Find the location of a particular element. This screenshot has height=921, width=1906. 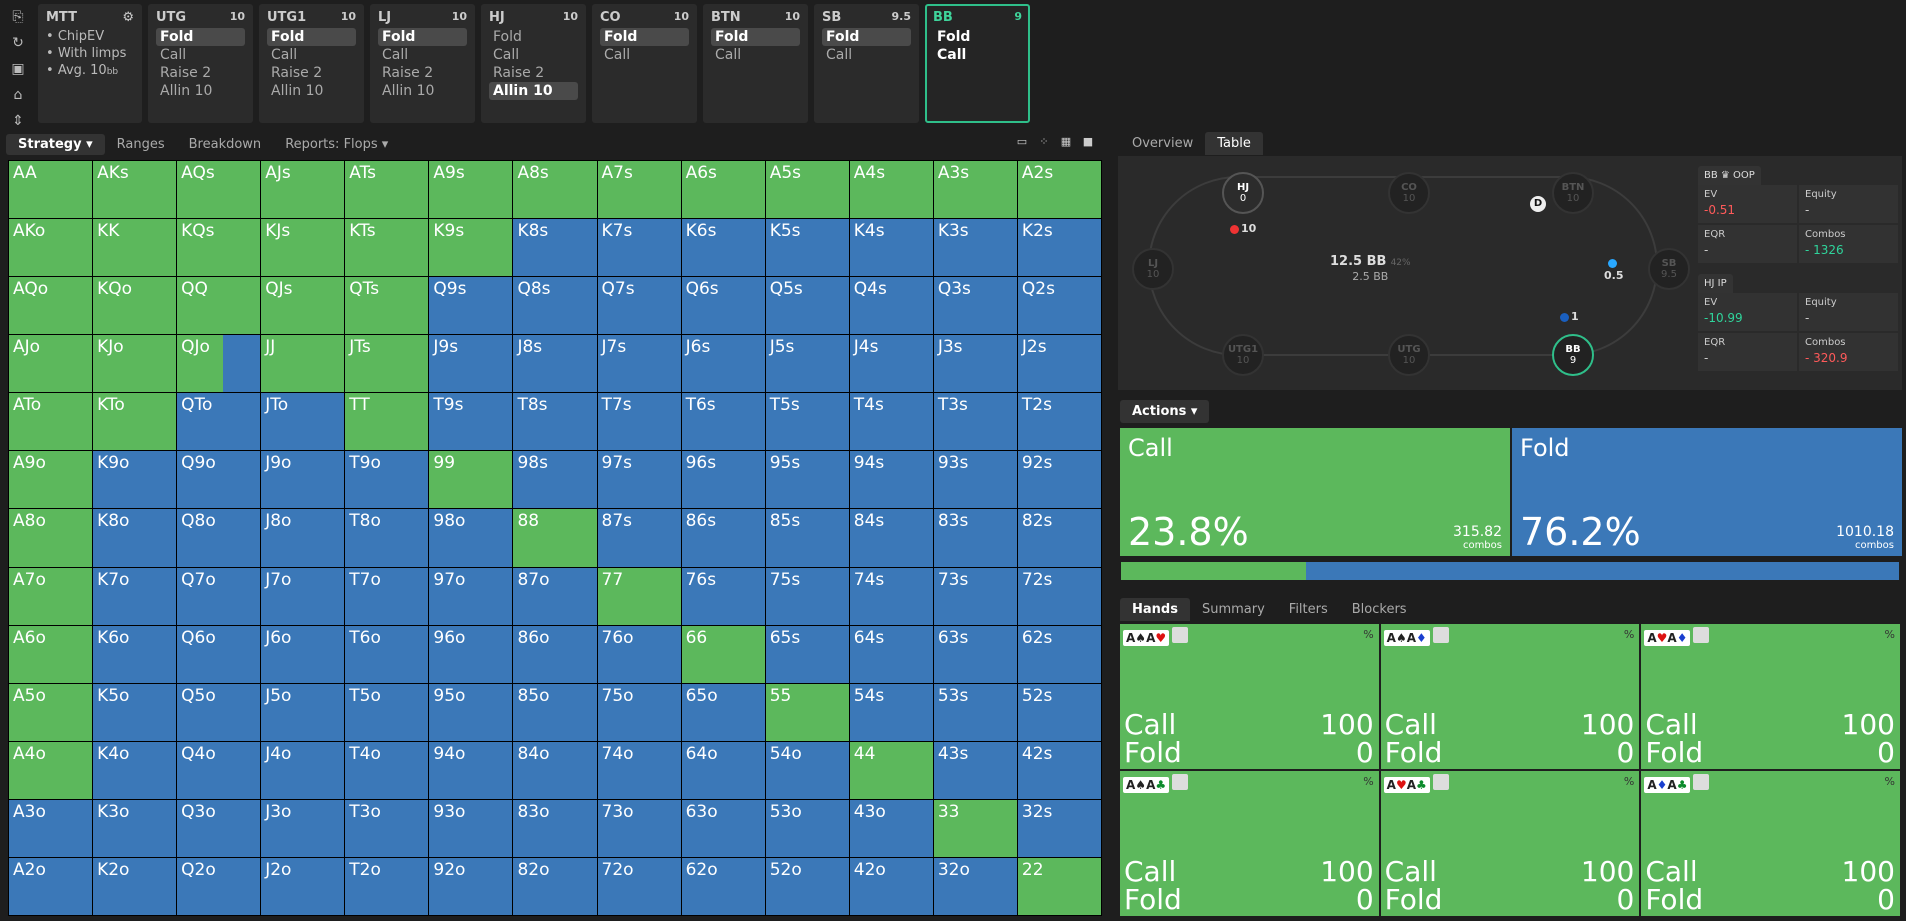

hand-cell: 74s is located at coordinates (891, 596).